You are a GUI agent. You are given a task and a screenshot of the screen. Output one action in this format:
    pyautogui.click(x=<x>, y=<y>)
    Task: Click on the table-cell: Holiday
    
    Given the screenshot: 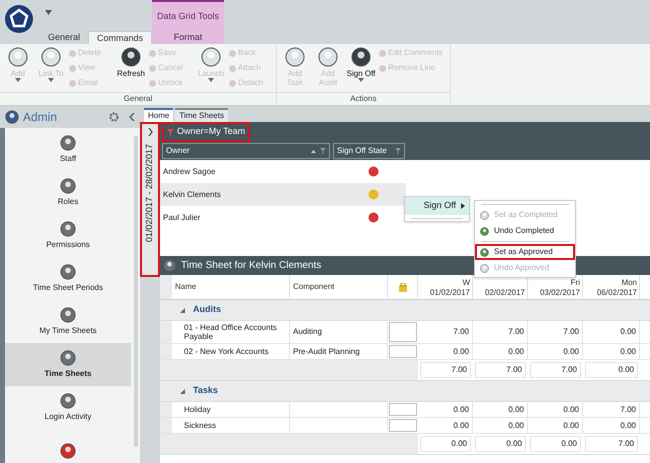 What is the action you would take?
    pyautogui.click(x=231, y=409)
    